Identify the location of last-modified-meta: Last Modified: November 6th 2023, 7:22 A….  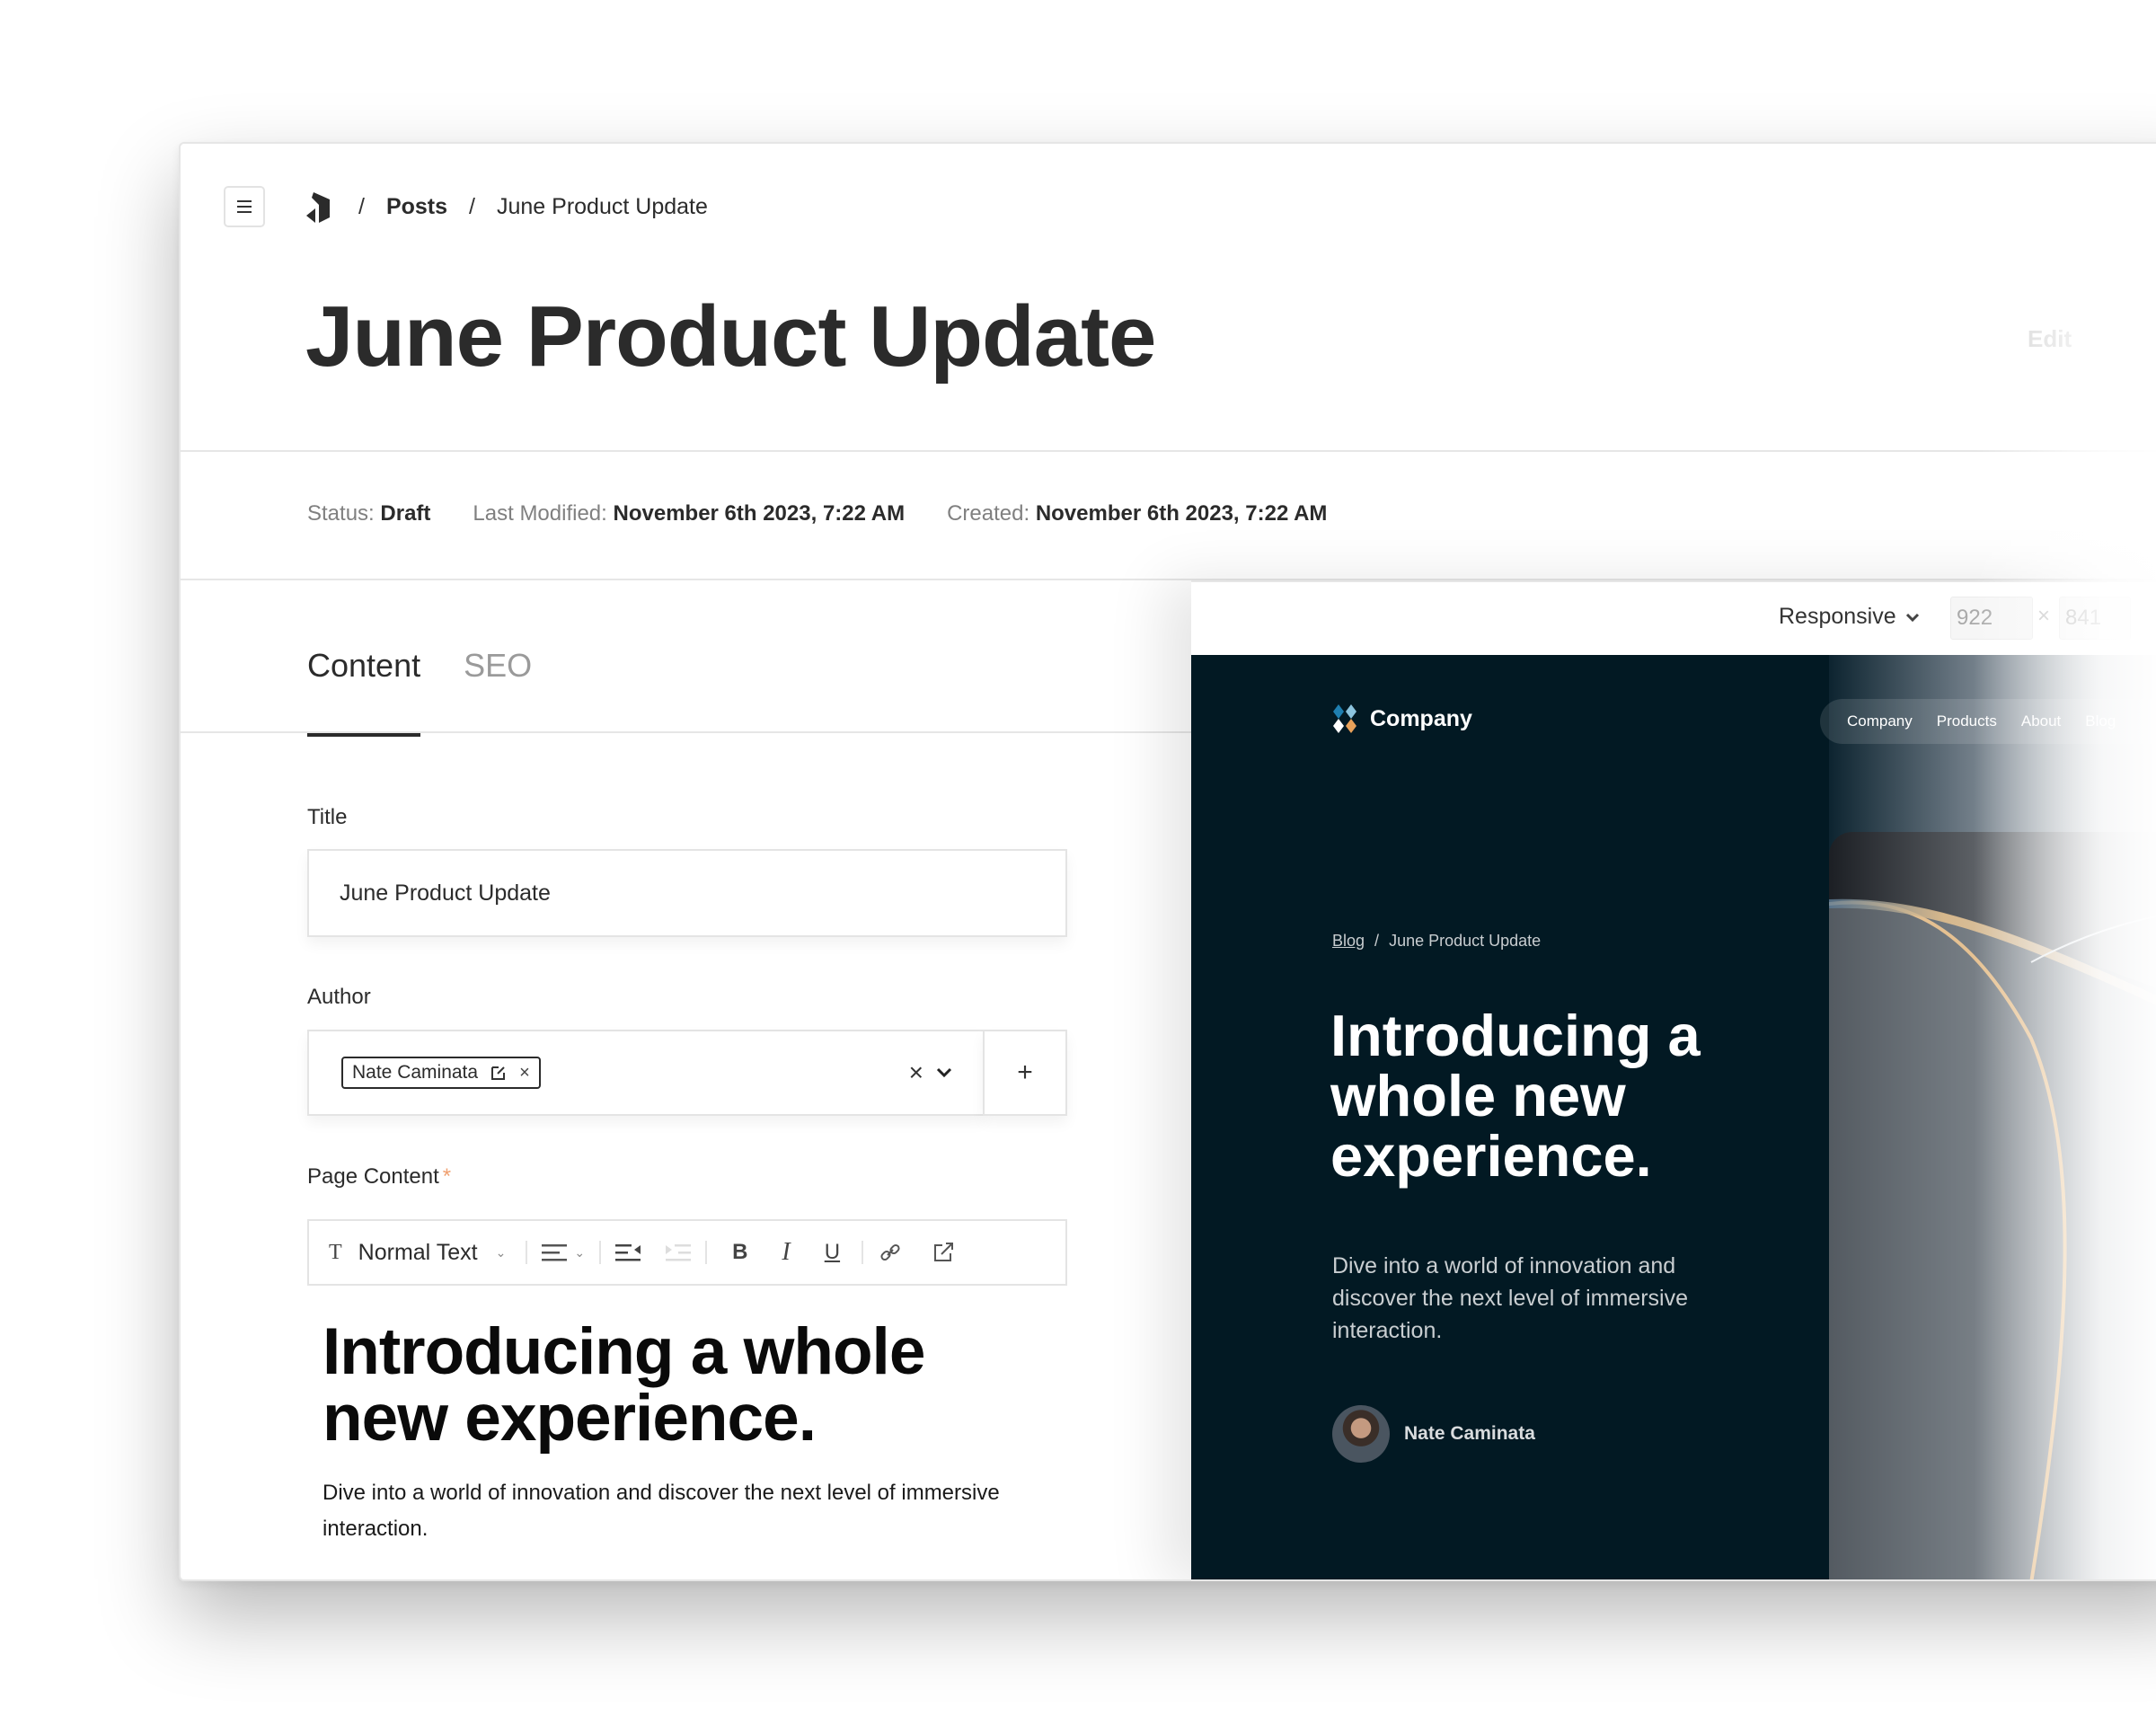
(689, 513).